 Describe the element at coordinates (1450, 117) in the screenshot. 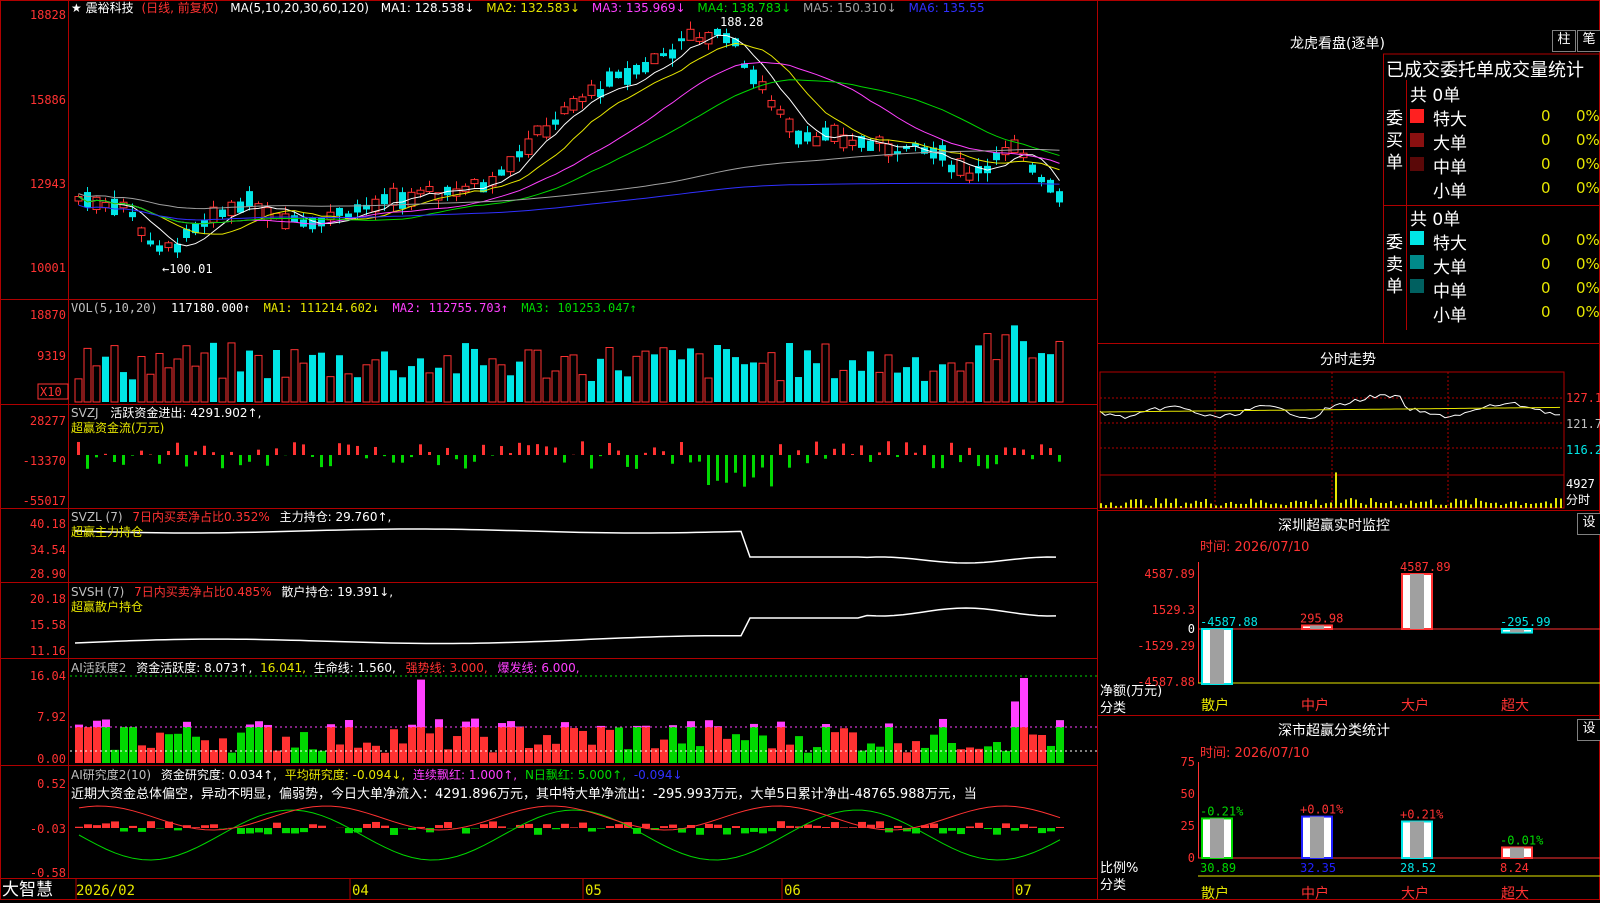

I see `buy-row-label: 特大` at that location.